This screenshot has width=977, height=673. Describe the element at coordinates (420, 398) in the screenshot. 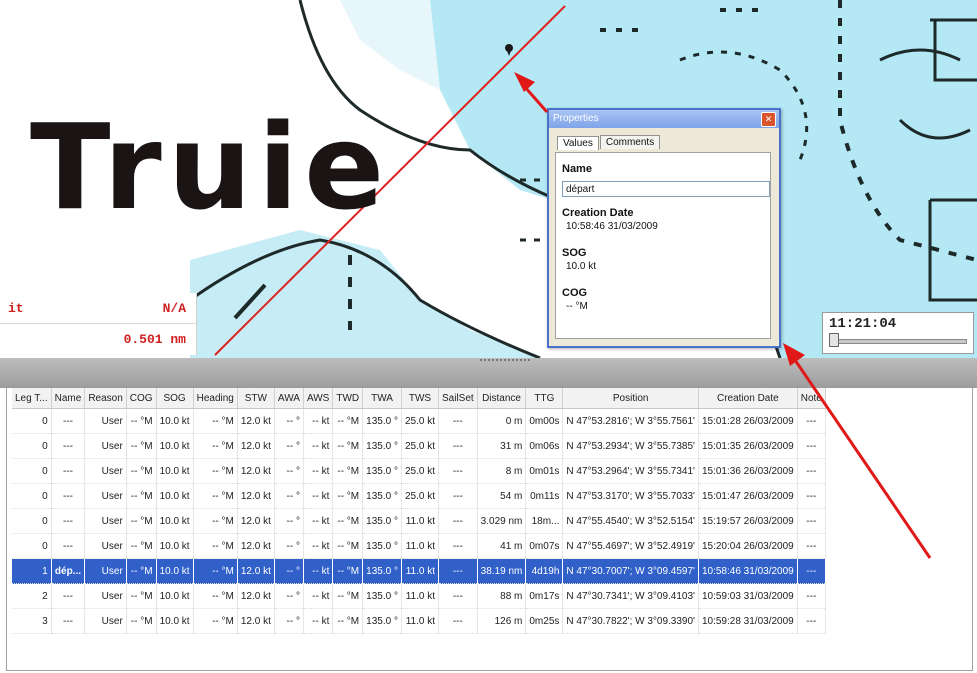

I see `column-header-tws: TWS` at that location.